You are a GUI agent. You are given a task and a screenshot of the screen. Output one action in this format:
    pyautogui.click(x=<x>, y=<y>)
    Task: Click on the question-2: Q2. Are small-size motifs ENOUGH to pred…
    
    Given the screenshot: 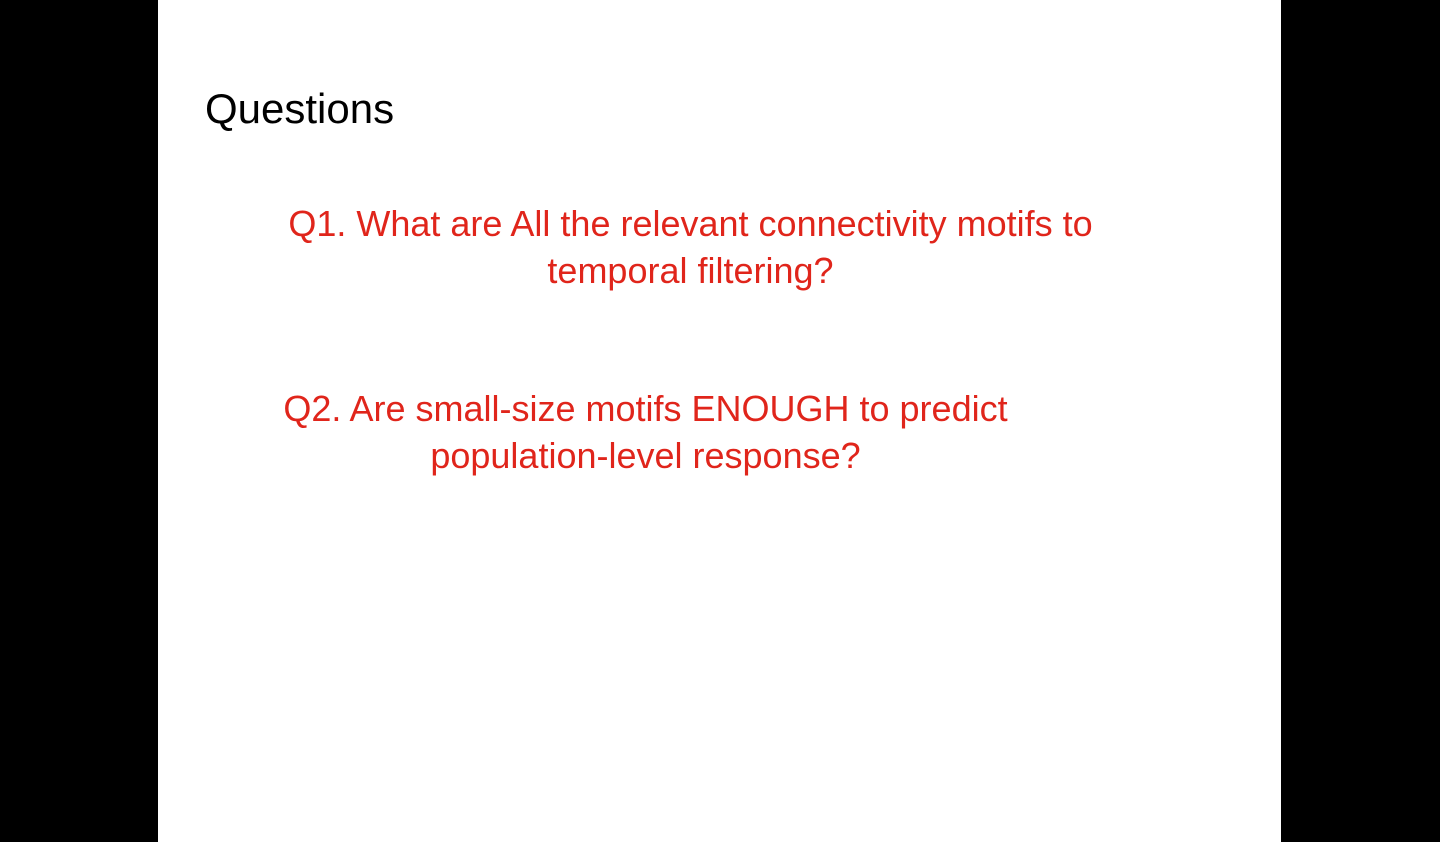 What is the action you would take?
    pyautogui.click(x=645, y=432)
    